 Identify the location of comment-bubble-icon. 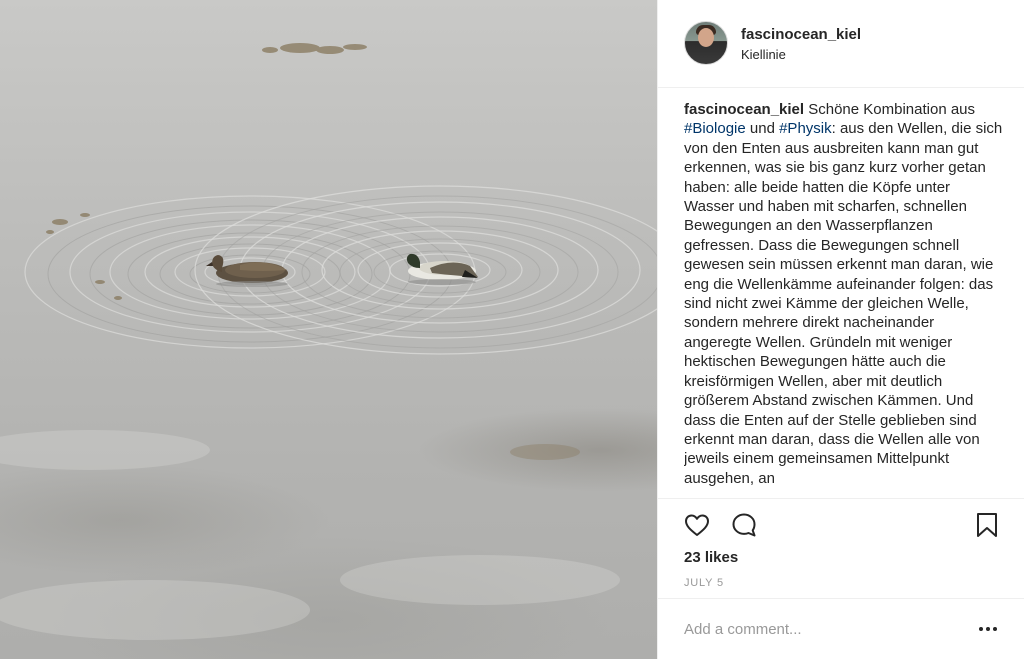
(744, 525).